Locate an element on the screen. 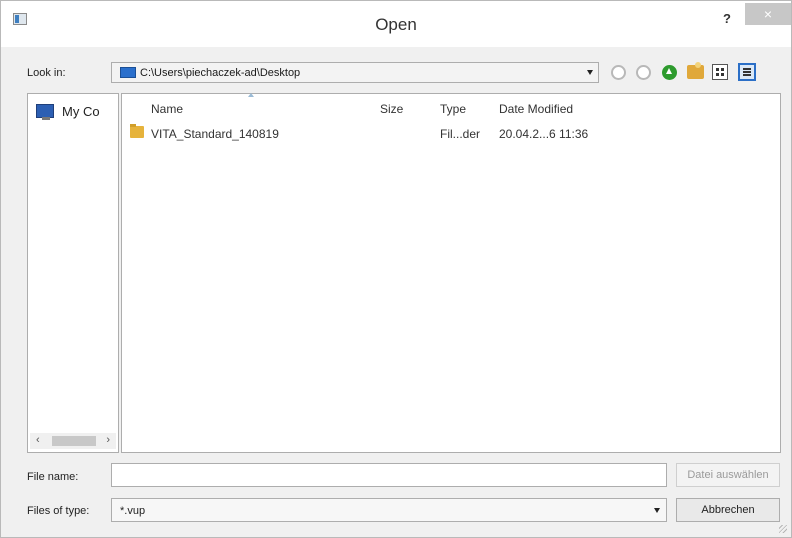 Image resolution: width=792 pixels, height=538 pixels. file-name-cell: VITA_Standard_140819 is located at coordinates (215, 134).